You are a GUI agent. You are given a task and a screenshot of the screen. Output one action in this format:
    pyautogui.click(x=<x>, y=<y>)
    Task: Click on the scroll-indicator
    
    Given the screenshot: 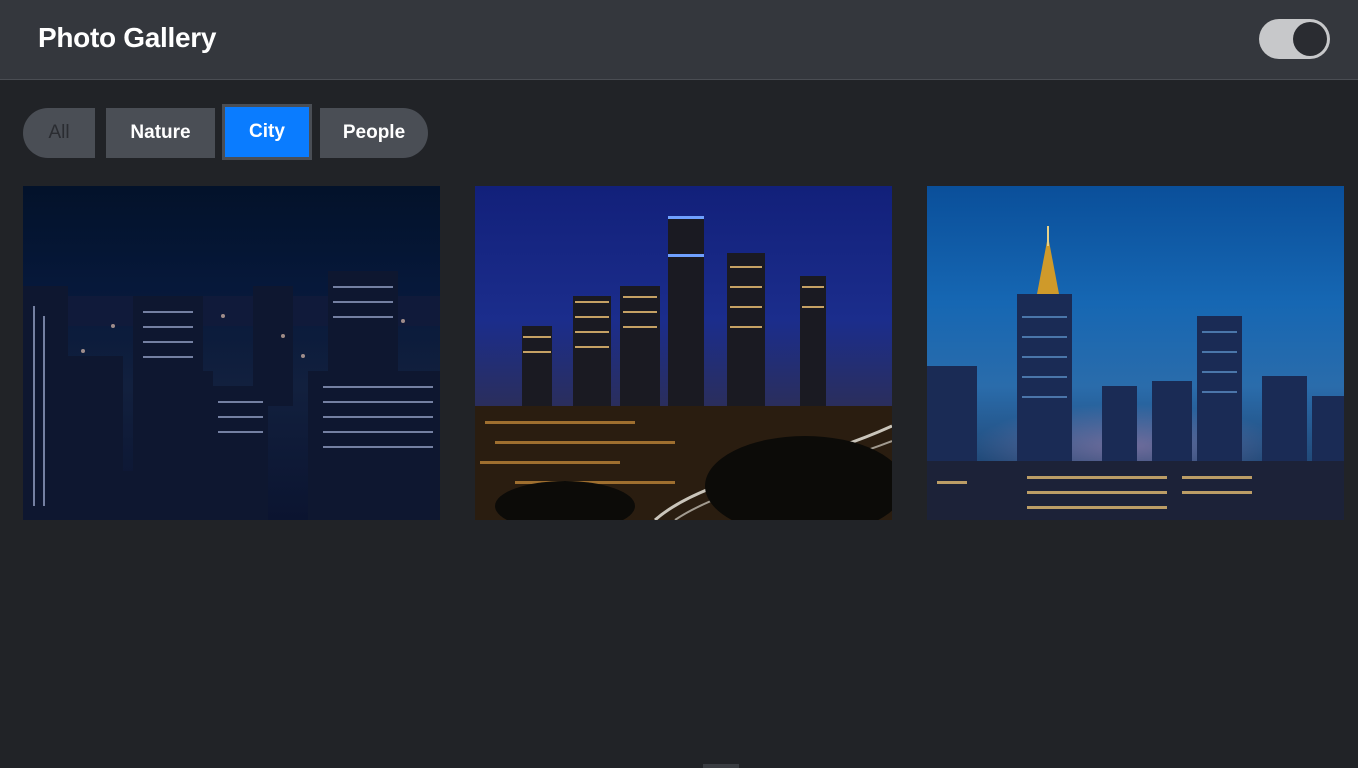 What is the action you would take?
    pyautogui.click(x=721, y=766)
    